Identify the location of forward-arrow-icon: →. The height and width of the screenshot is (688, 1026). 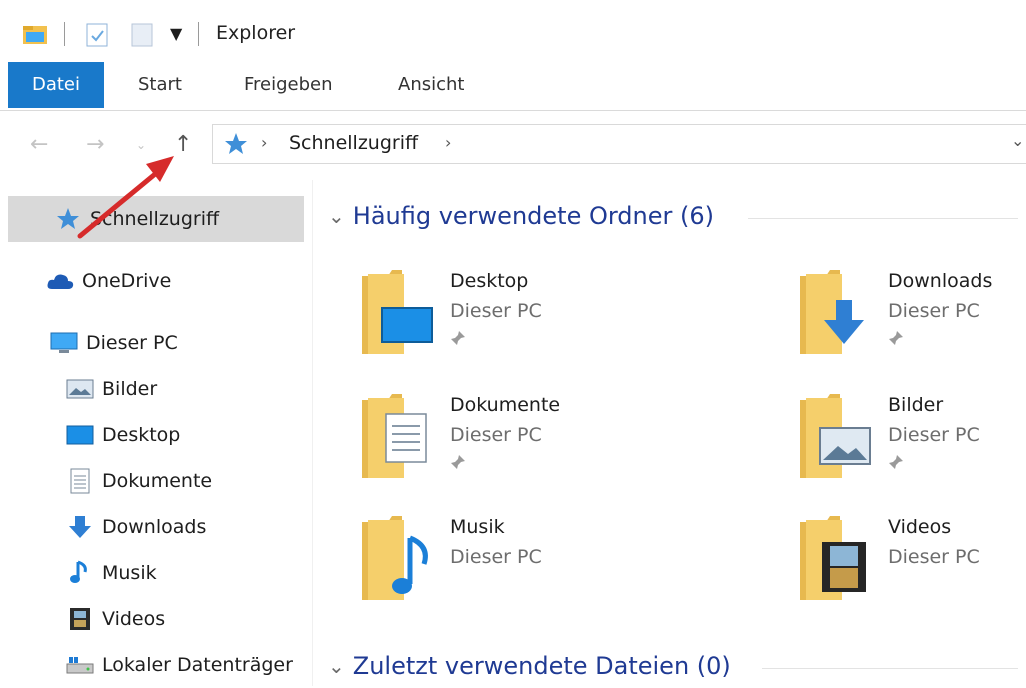
(95, 145).